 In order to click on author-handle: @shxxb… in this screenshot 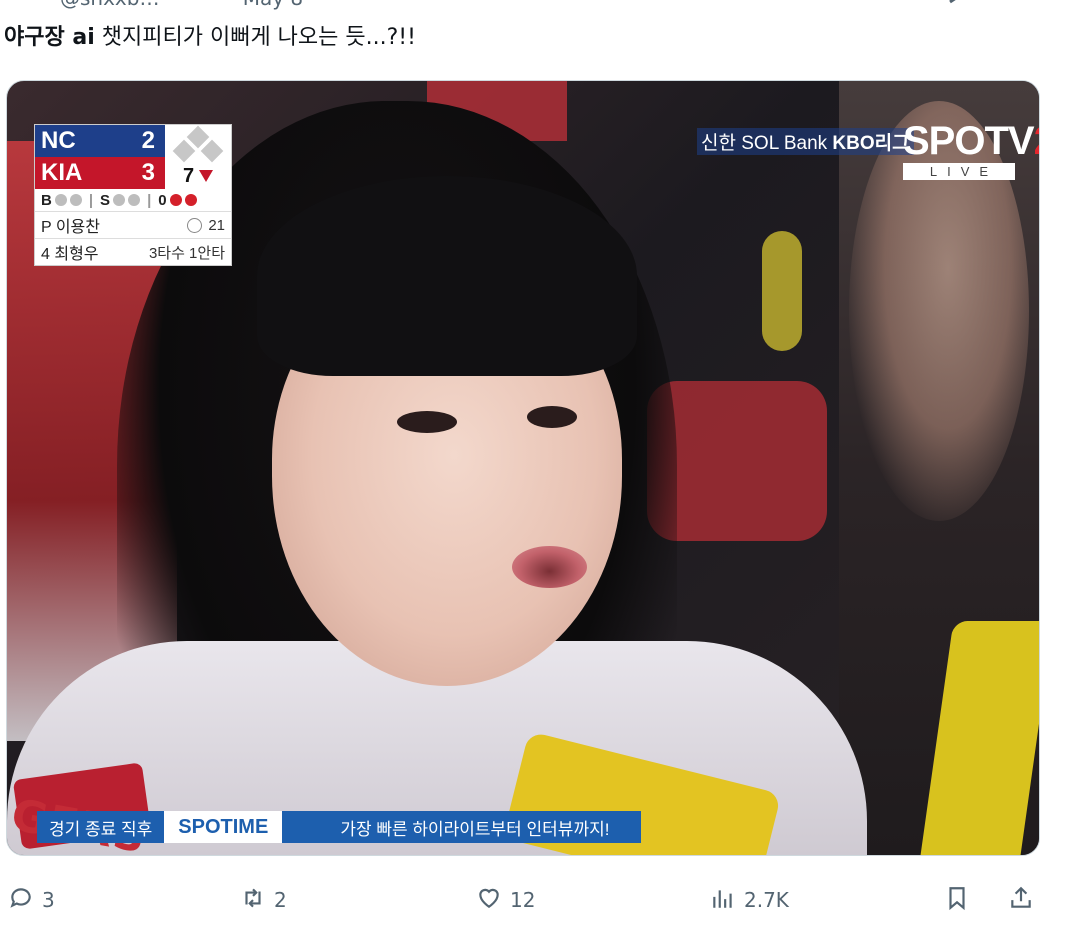, I will do `click(109, 5)`.